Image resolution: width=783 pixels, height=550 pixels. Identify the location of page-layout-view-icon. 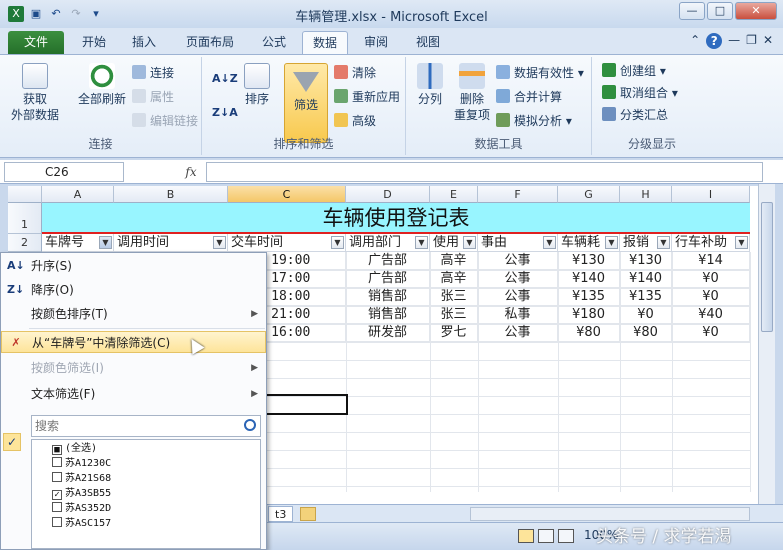
(546, 536).